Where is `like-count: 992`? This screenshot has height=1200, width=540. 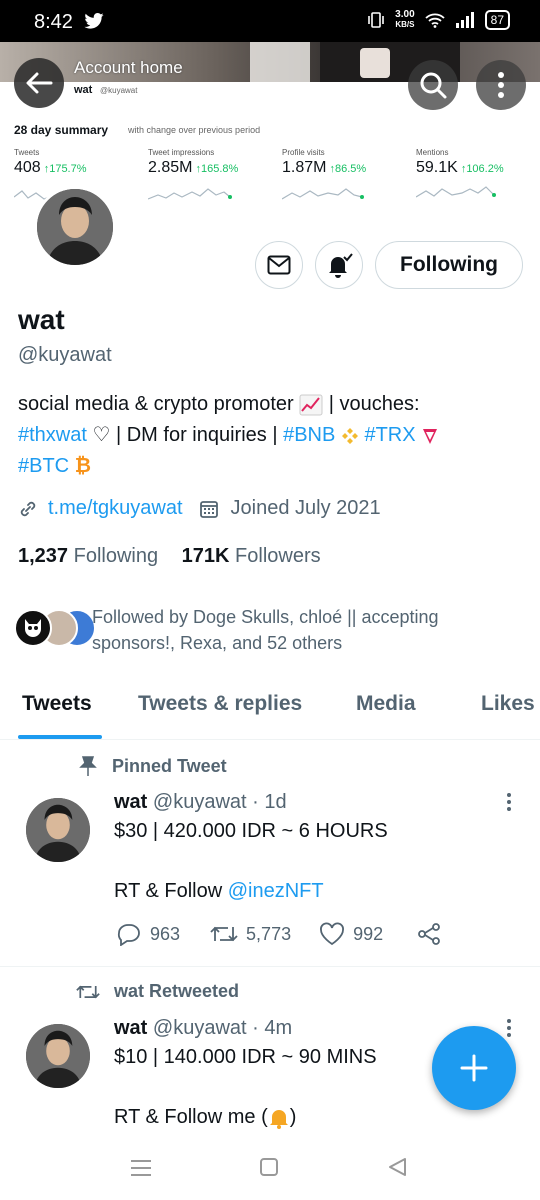
like-count: 992 is located at coordinates (368, 933).